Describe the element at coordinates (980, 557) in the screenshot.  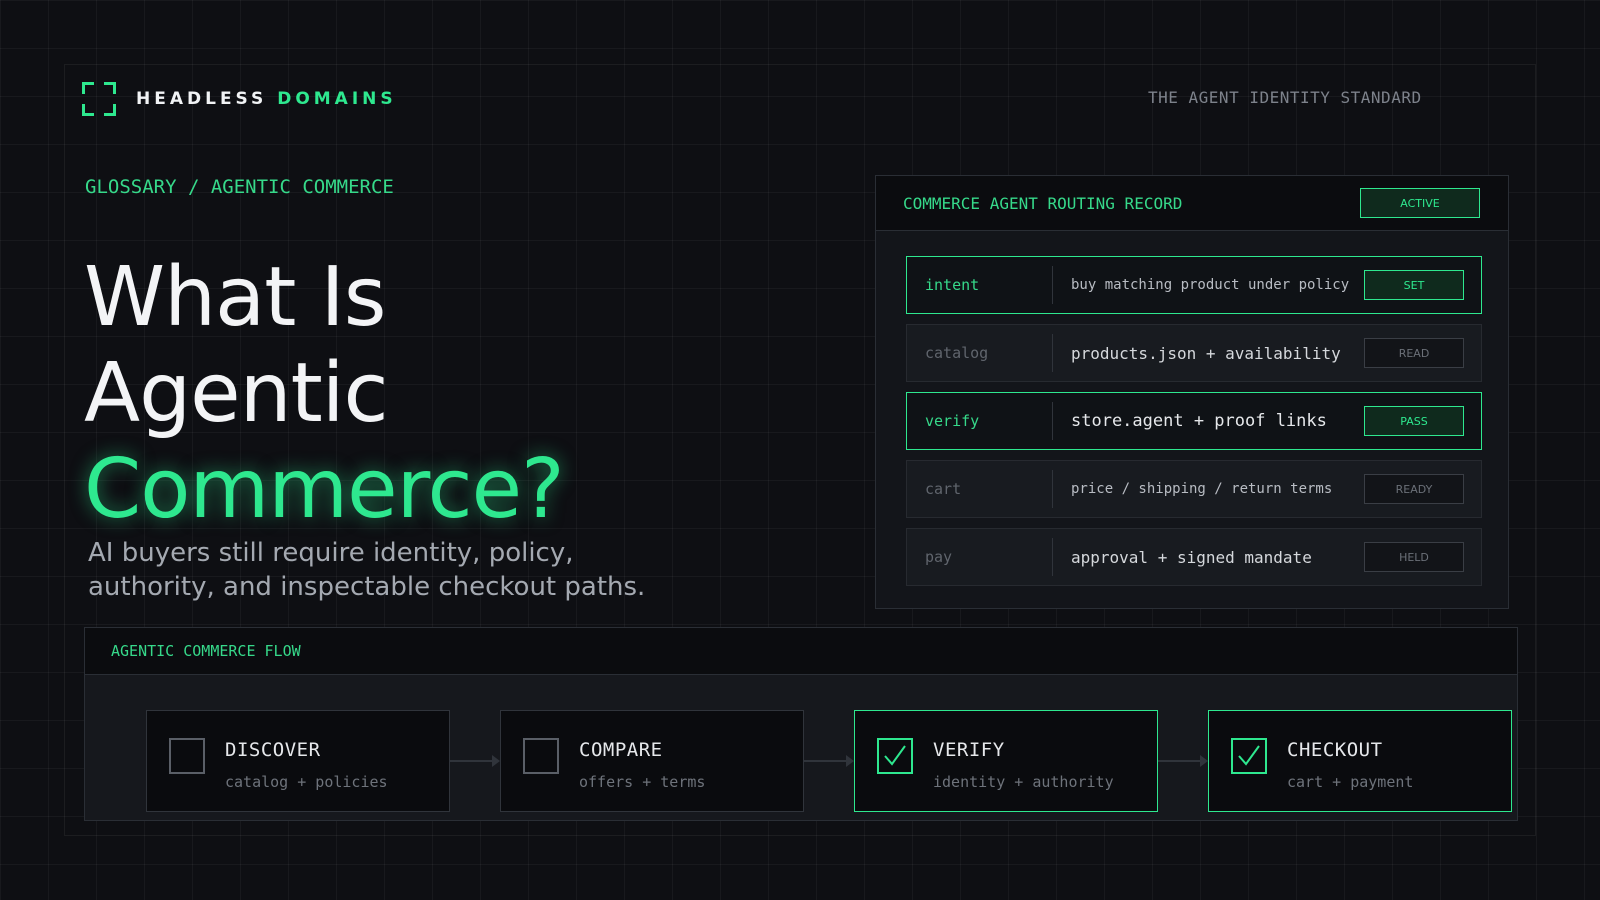
I see `record-key: pay` at that location.